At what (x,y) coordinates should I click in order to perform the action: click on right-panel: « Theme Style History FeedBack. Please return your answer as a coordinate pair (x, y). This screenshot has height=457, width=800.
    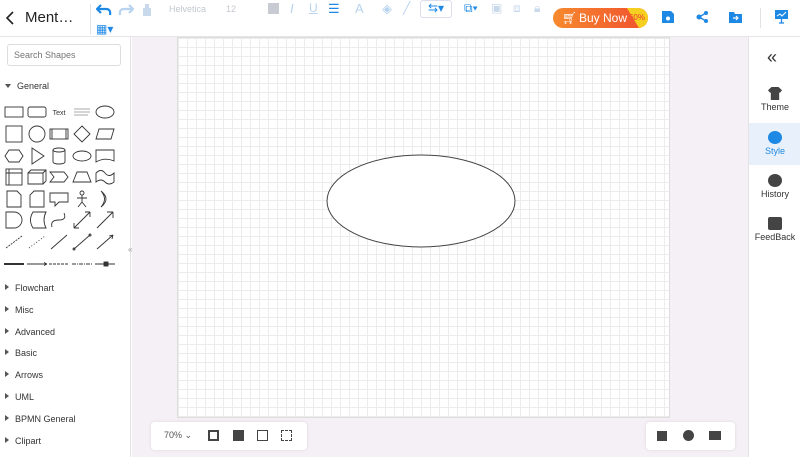
    Looking at the image, I should click on (774, 247).